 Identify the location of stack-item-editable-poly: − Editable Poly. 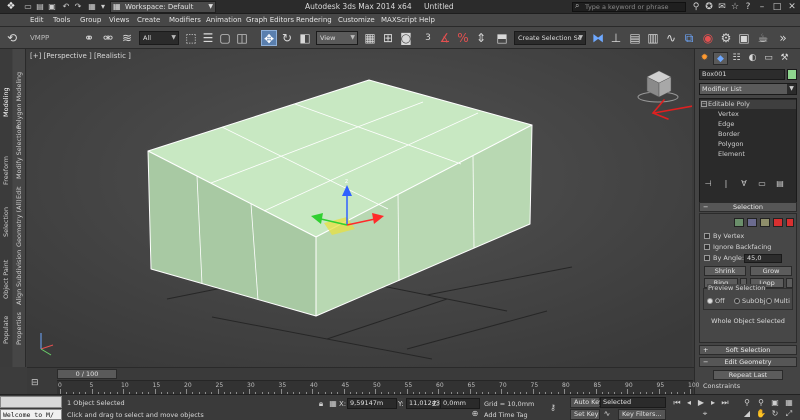
(748, 104).